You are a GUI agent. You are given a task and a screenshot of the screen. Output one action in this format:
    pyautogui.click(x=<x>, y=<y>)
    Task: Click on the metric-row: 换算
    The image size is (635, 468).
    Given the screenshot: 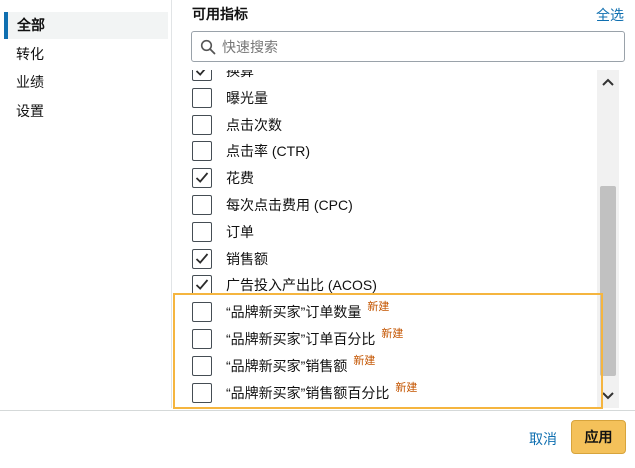 What is the action you would take?
    pyautogui.click(x=392, y=78)
    